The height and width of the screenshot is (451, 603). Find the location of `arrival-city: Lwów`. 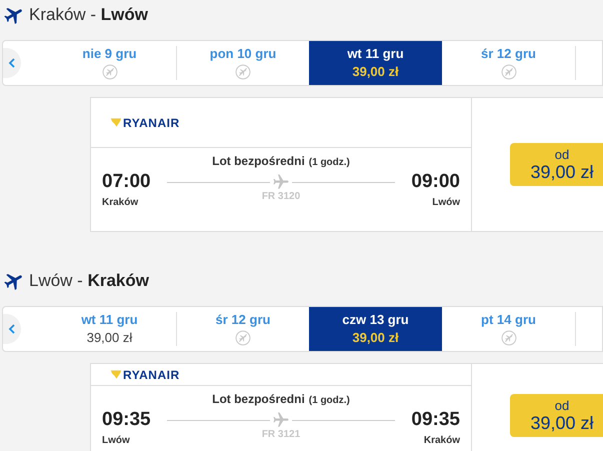

arrival-city: Lwów is located at coordinates (446, 202).